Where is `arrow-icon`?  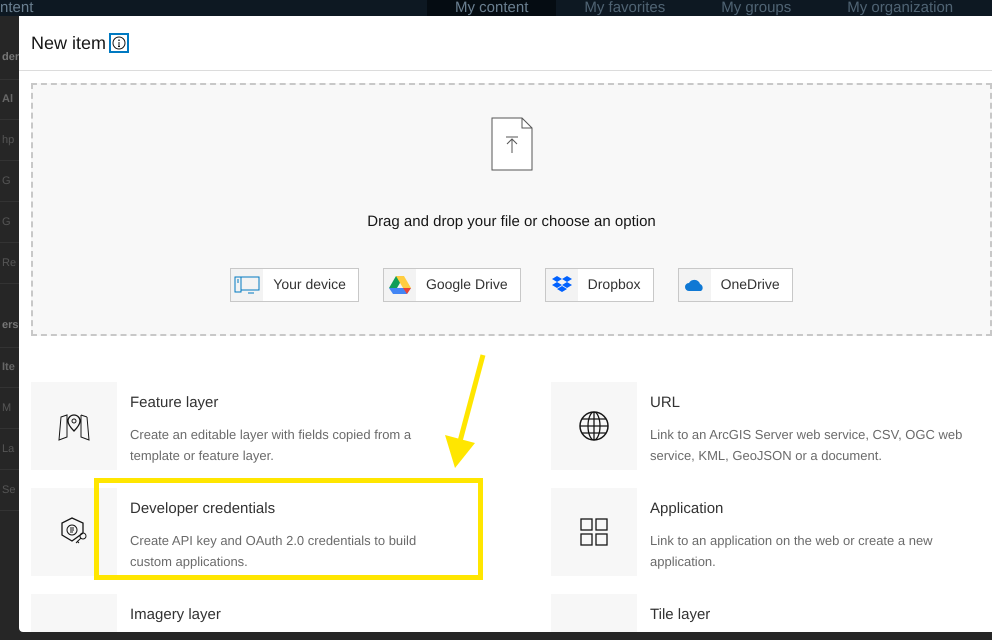
arrow-icon is located at coordinates (465, 410).